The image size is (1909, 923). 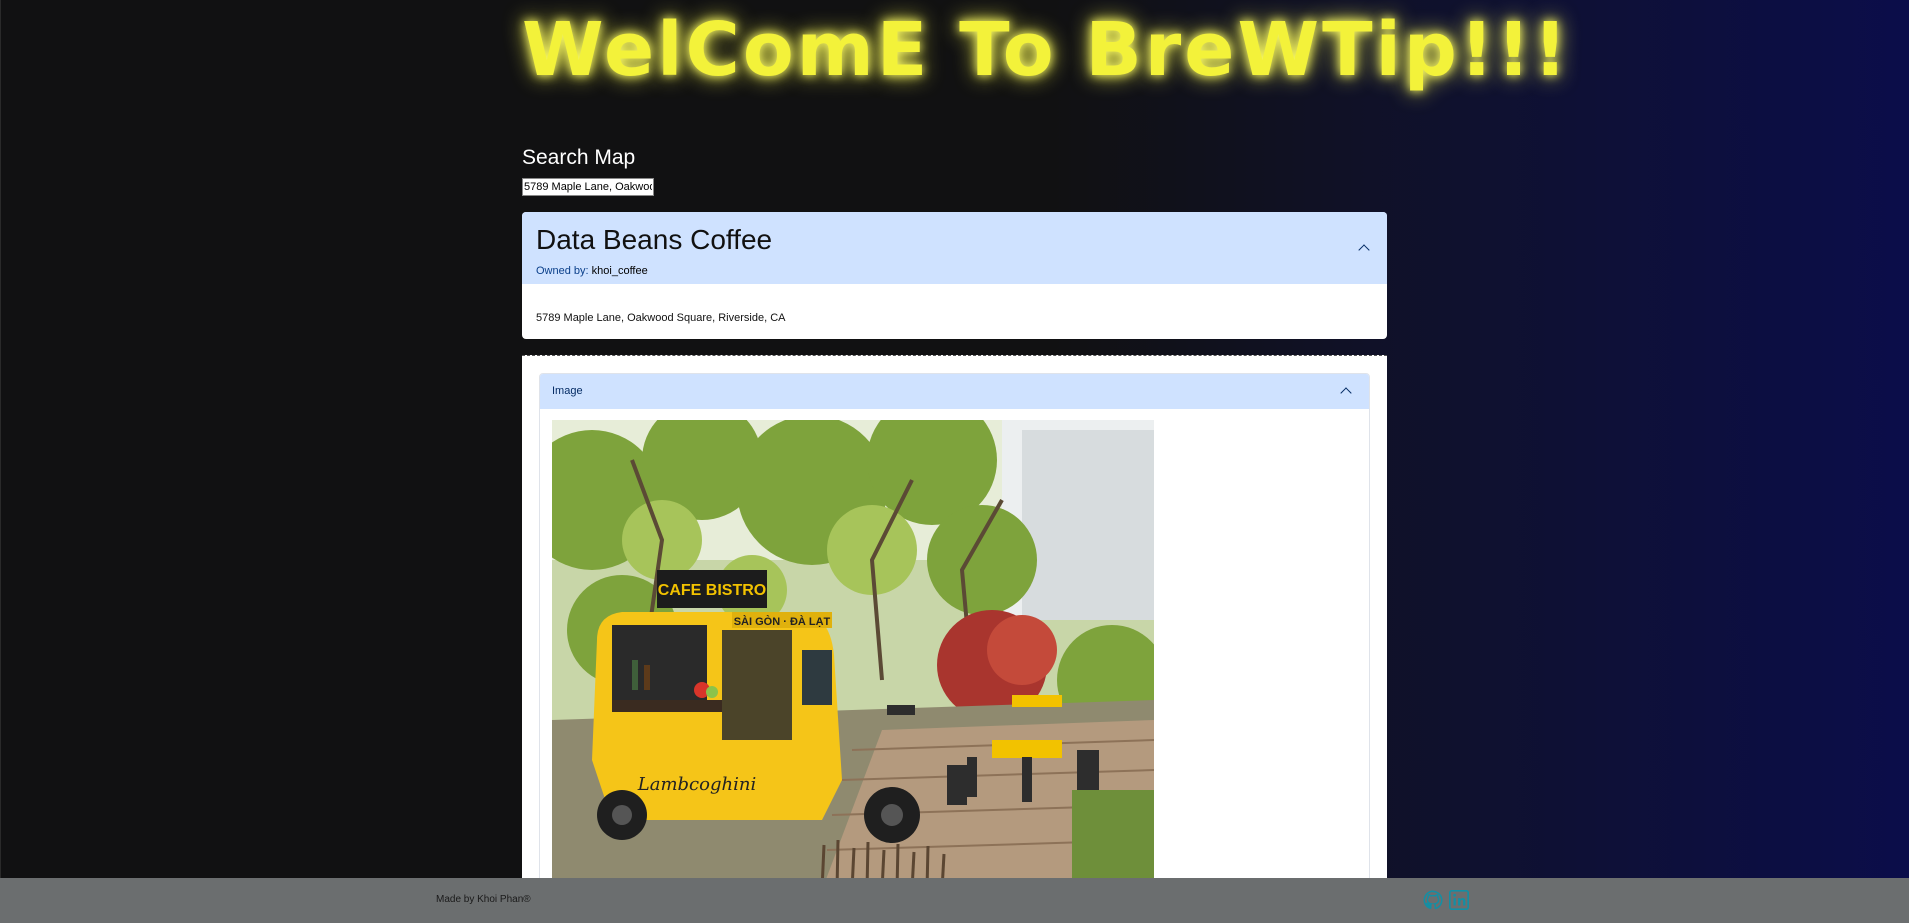 I want to click on footer-credit: Made by Khoi Phan®, so click(x=483, y=899).